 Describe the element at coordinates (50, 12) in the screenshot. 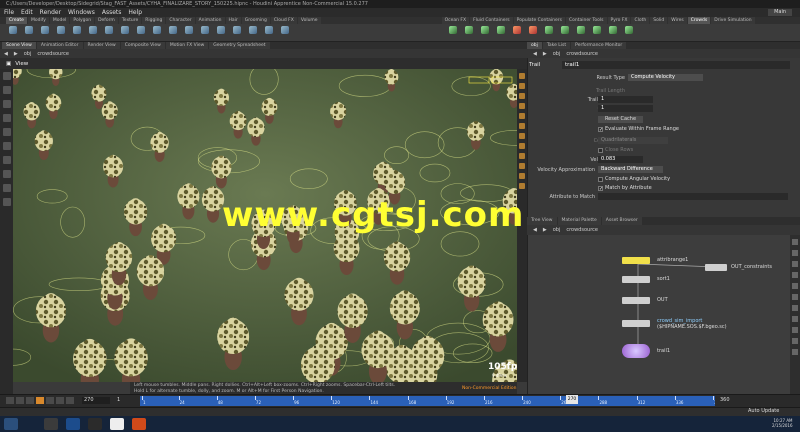

I see `menu-render: Render` at that location.